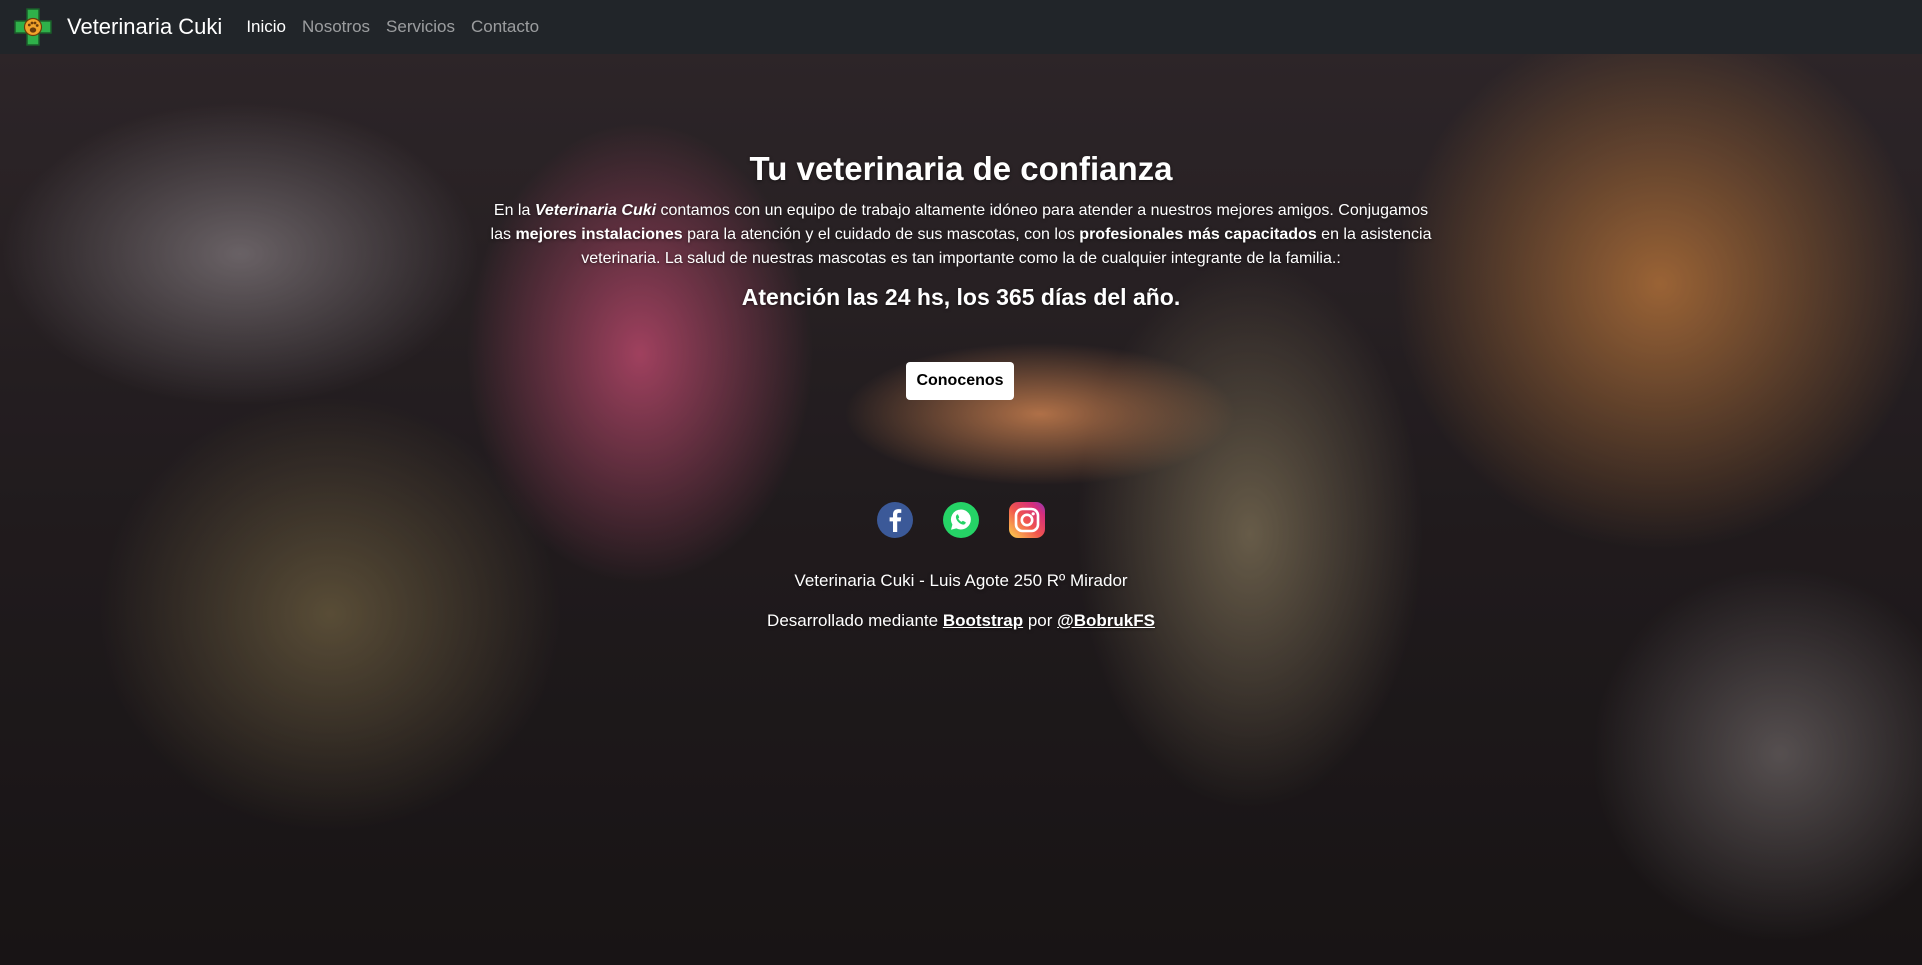  I want to click on nav-links: Inicio Nosotros Servicios Contacto, so click(400, 27).